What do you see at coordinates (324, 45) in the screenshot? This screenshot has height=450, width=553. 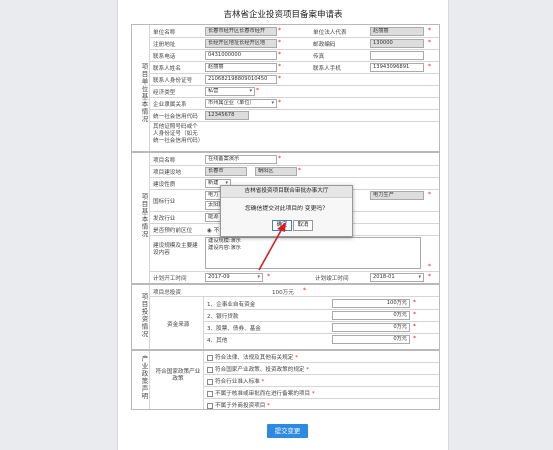 I see `postcode-label: 邮政编码` at bounding box center [324, 45].